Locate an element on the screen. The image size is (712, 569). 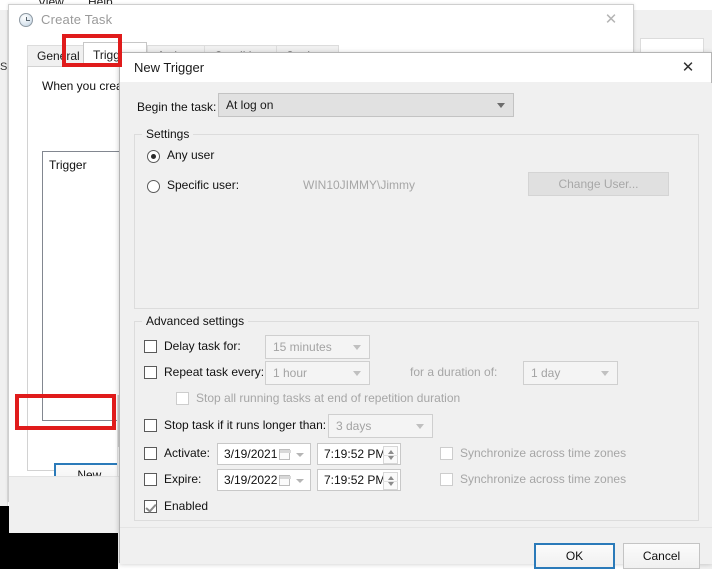
repeat-task-value: 1 hour is located at coordinates (290, 373).